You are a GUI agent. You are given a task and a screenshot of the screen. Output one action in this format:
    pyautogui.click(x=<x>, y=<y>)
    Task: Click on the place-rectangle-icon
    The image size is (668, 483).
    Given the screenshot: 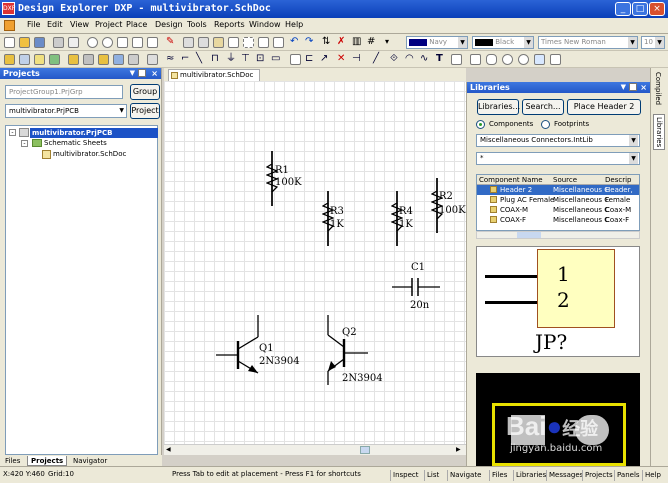 What is the action you would take?
    pyautogui.click(x=475, y=59)
    